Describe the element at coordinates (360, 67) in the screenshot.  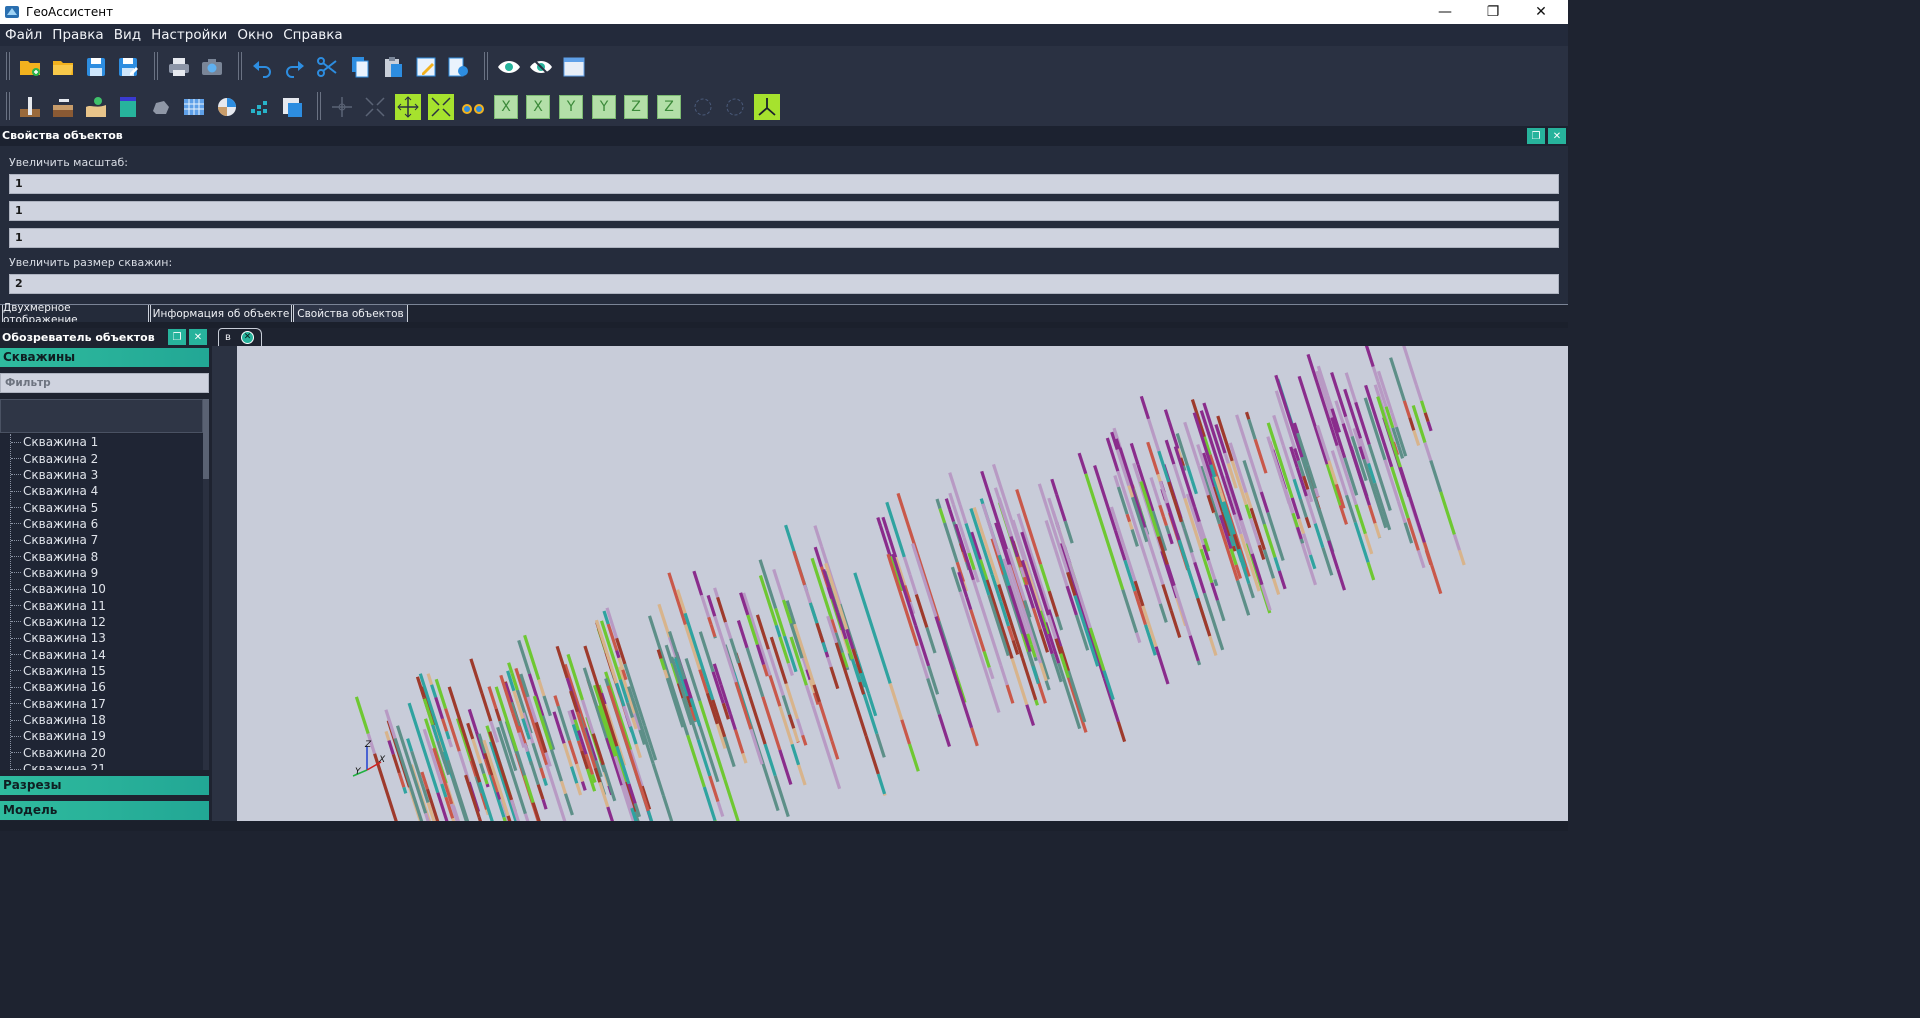
I see `copy-button` at that location.